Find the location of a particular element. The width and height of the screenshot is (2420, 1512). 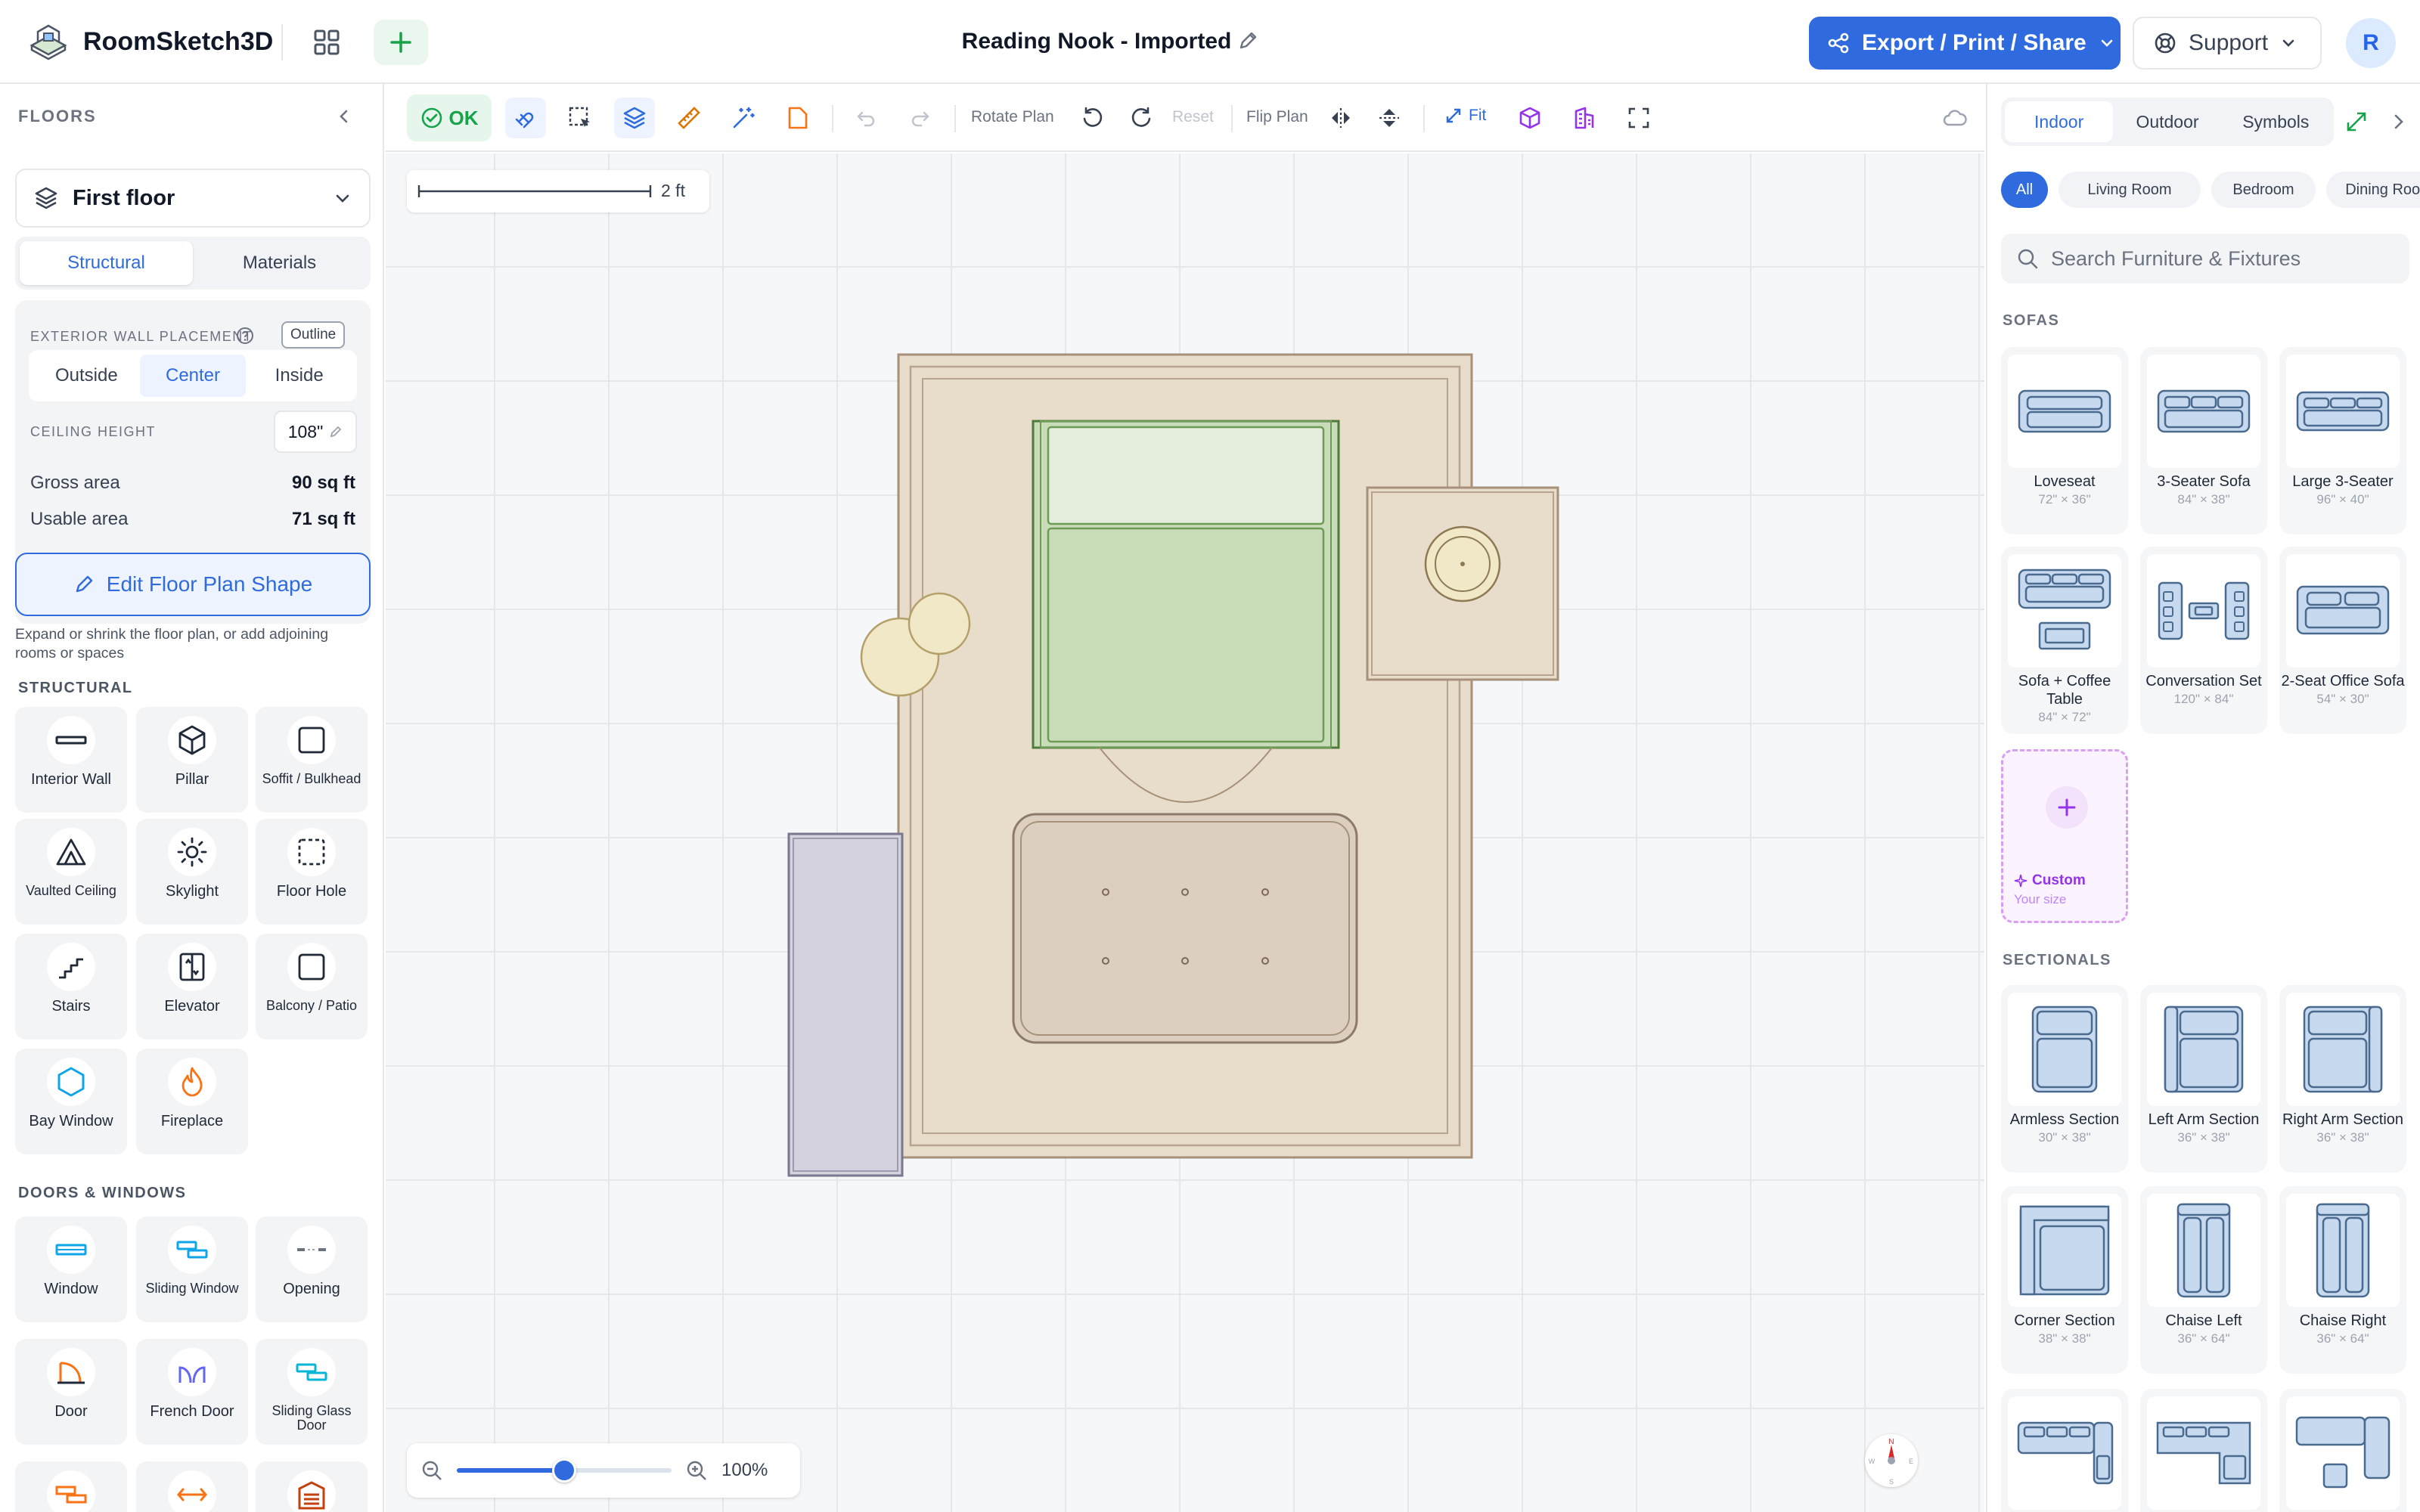

cloud-sync-button is located at coordinates (1954, 118).